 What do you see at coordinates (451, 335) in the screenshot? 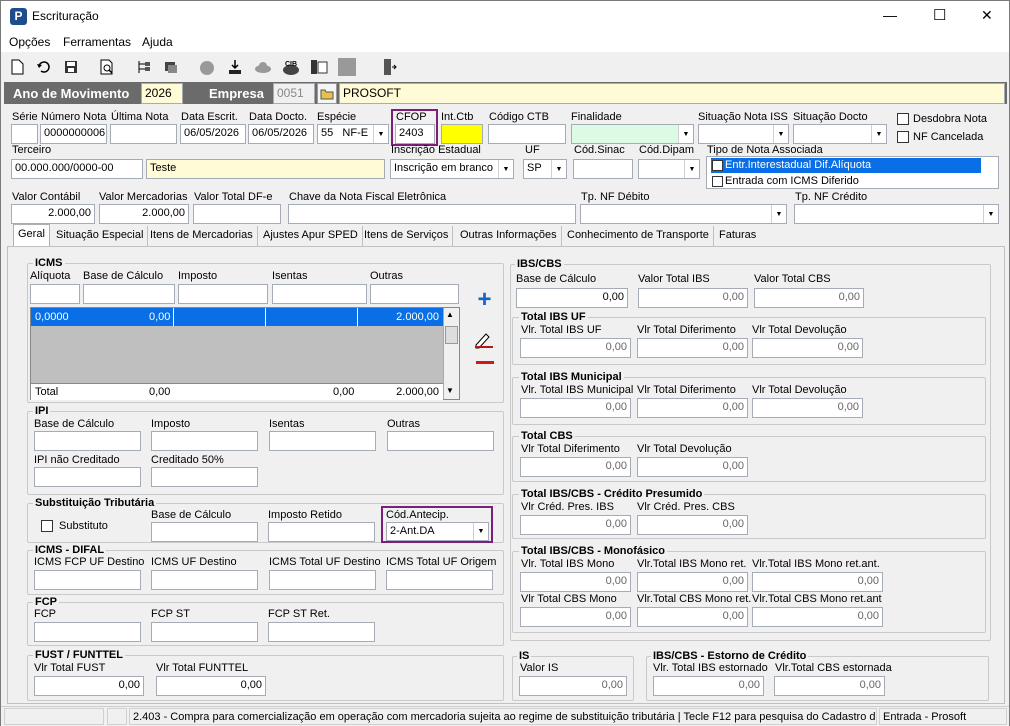
I see `scroll-thumb` at bounding box center [451, 335].